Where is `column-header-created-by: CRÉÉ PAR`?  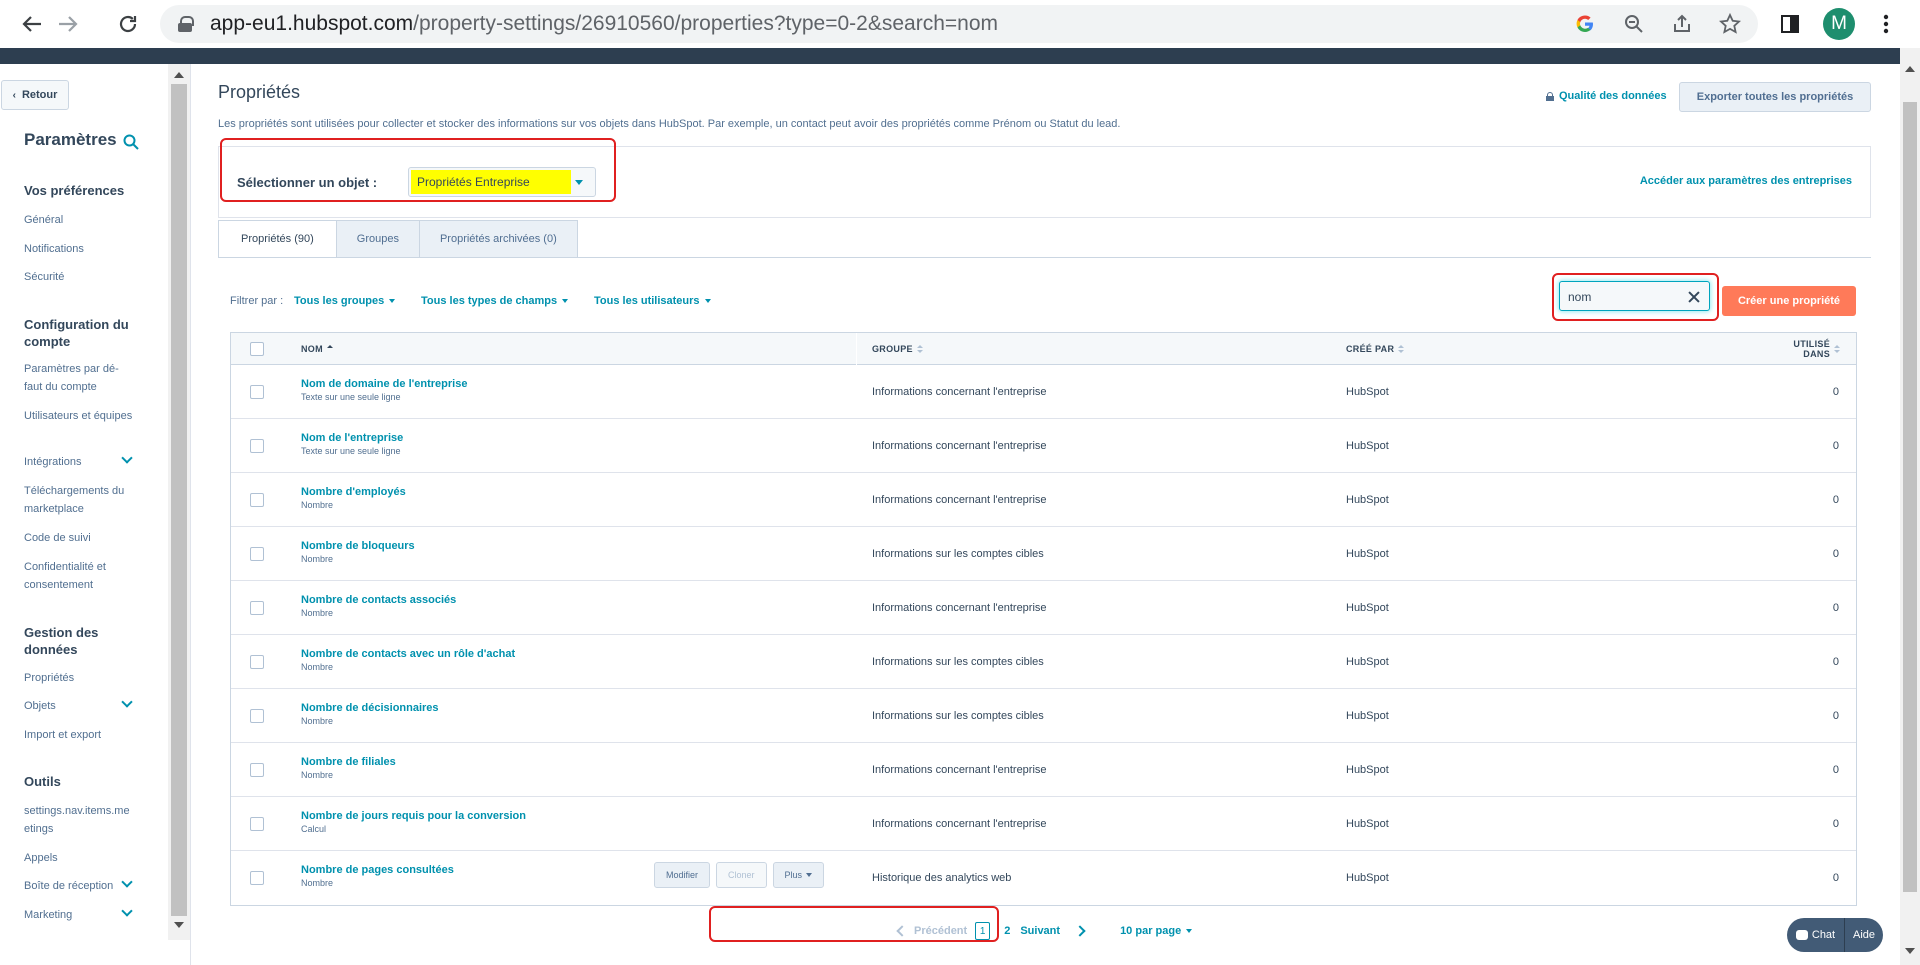
column-header-created-by: CRÉÉ PAR is located at coordinates (1375, 349).